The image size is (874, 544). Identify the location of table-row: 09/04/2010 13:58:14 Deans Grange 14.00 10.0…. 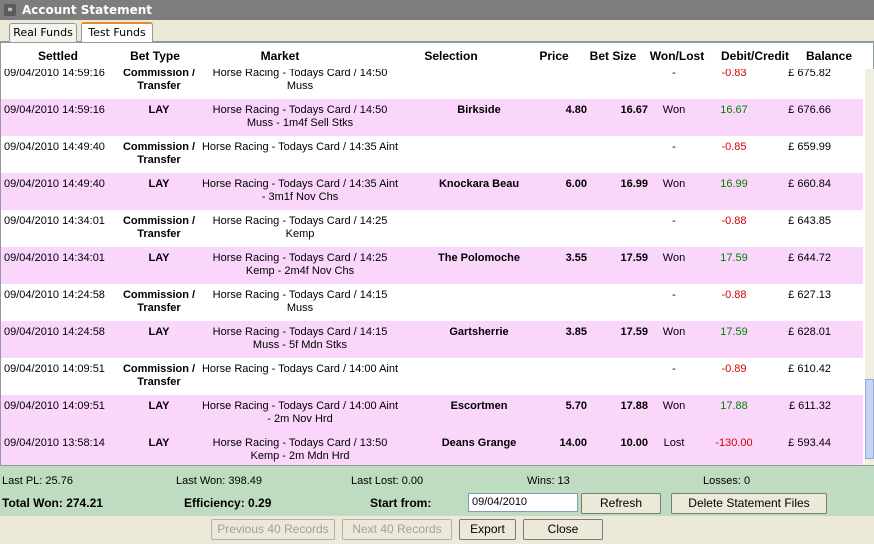
(432, 448).